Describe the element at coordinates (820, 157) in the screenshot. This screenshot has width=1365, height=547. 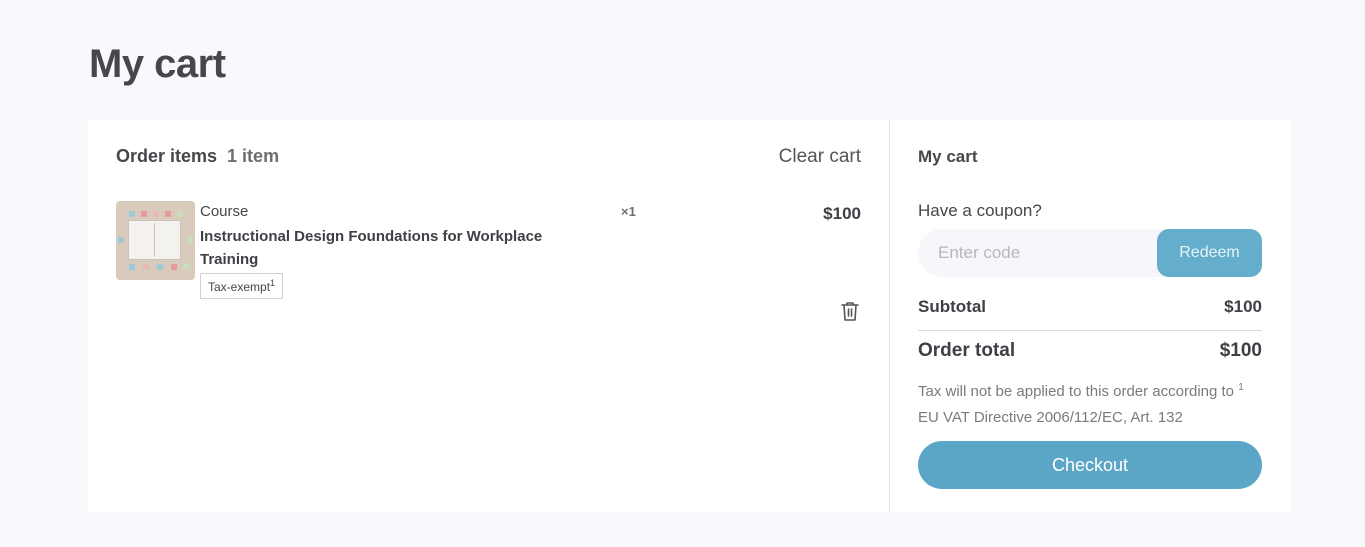
I see `clear-cart-button: Clear cart` at that location.